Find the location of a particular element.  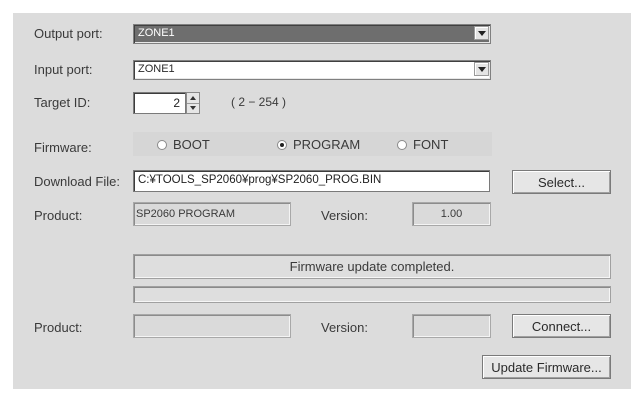

version-value-field-bottom is located at coordinates (451, 326).